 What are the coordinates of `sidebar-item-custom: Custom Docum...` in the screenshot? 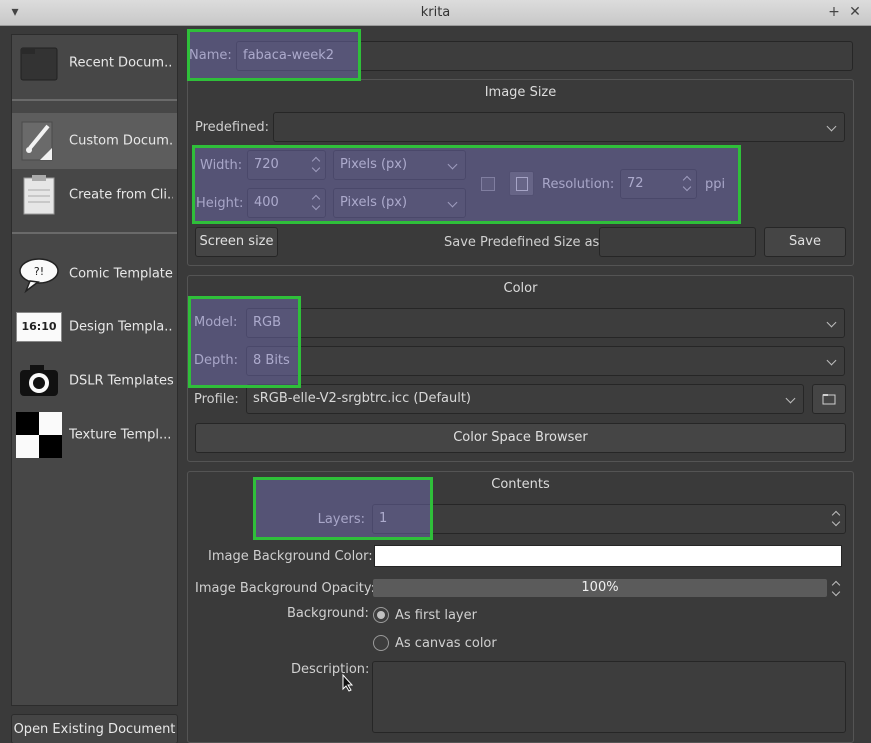 It's located at (94, 141).